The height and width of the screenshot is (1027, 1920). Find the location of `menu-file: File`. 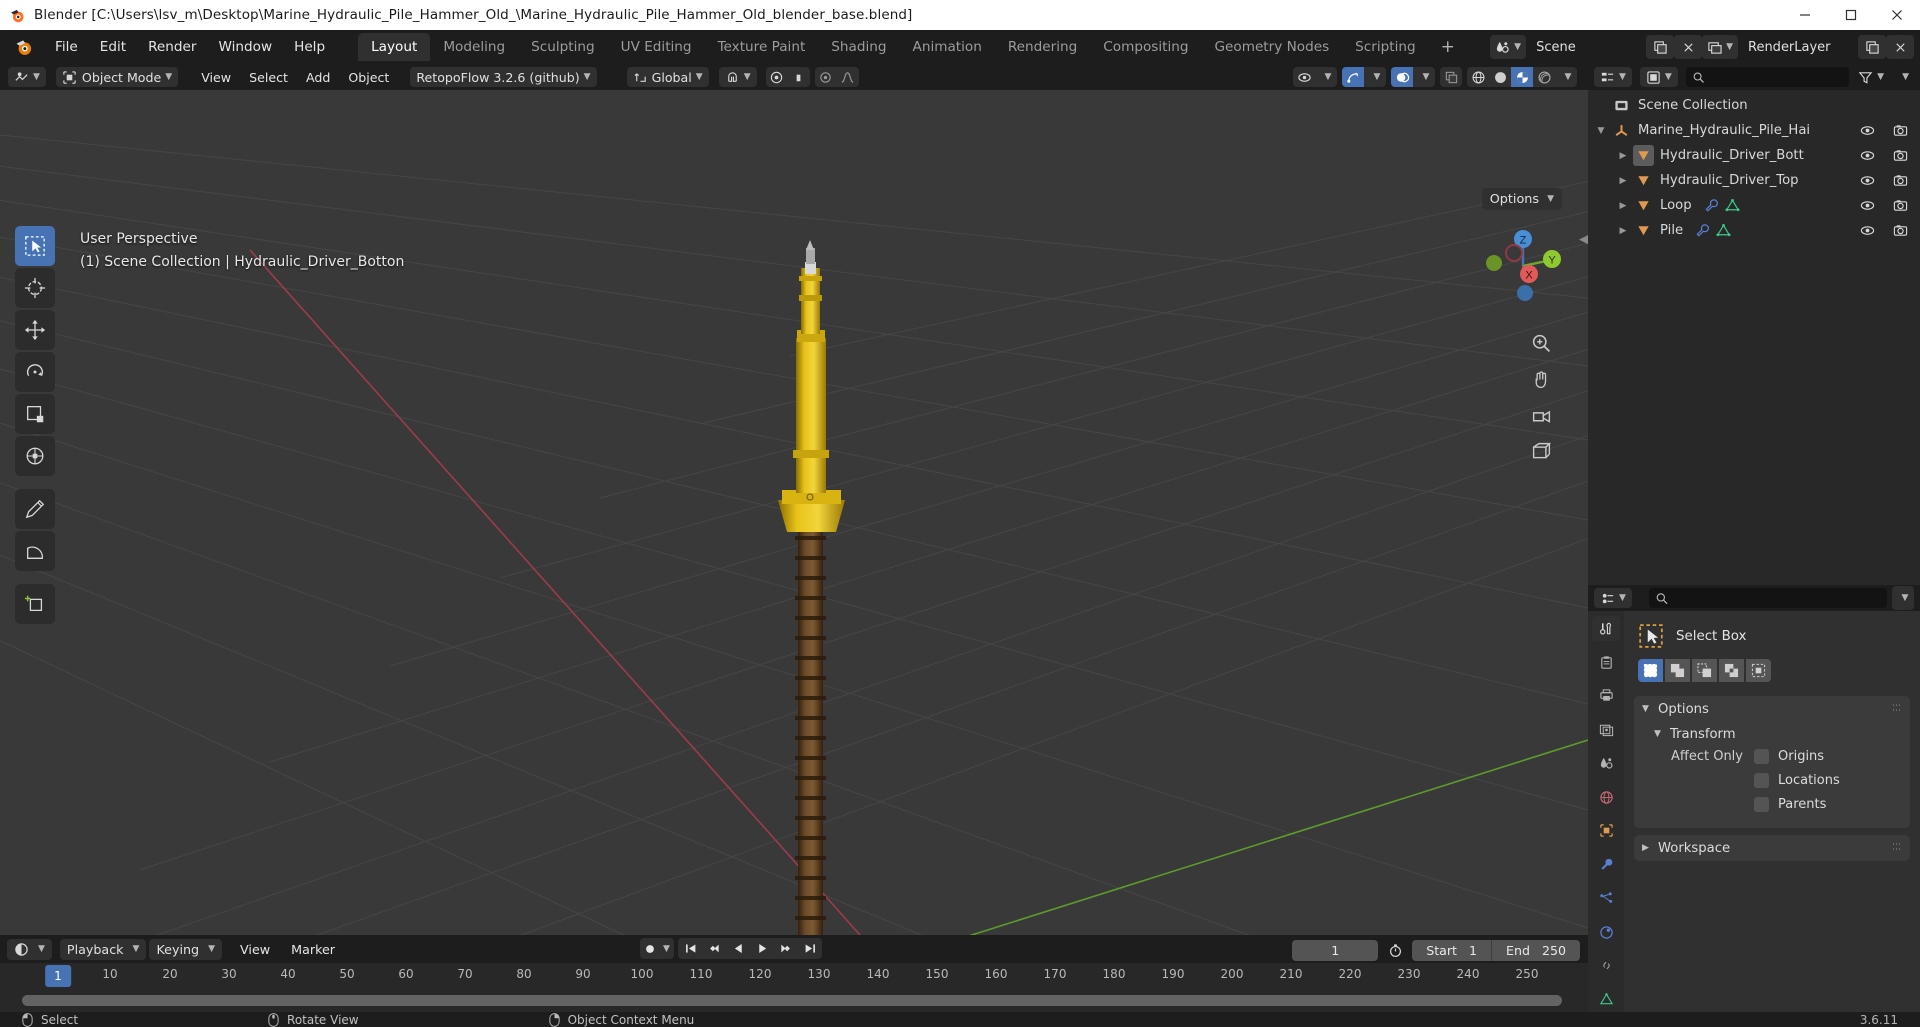

menu-file: File is located at coordinates (66, 47).